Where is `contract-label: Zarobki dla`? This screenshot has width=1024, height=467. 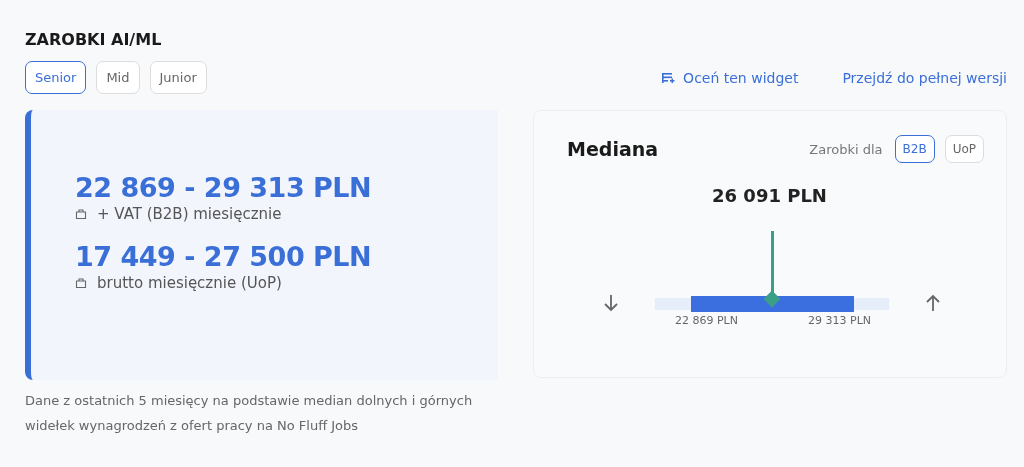 contract-label: Zarobki dla is located at coordinates (846, 149).